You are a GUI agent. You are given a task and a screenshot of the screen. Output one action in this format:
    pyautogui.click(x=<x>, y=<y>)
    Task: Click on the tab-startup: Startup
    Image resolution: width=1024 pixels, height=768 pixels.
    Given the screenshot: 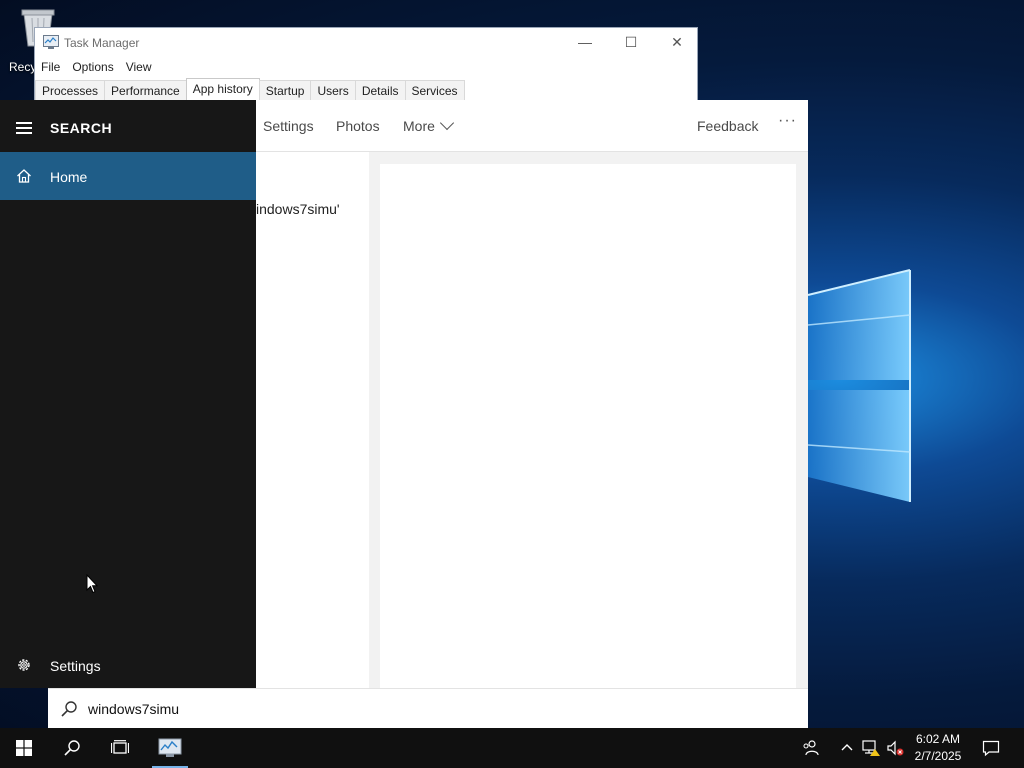 What is the action you would take?
    pyautogui.click(x=285, y=90)
    